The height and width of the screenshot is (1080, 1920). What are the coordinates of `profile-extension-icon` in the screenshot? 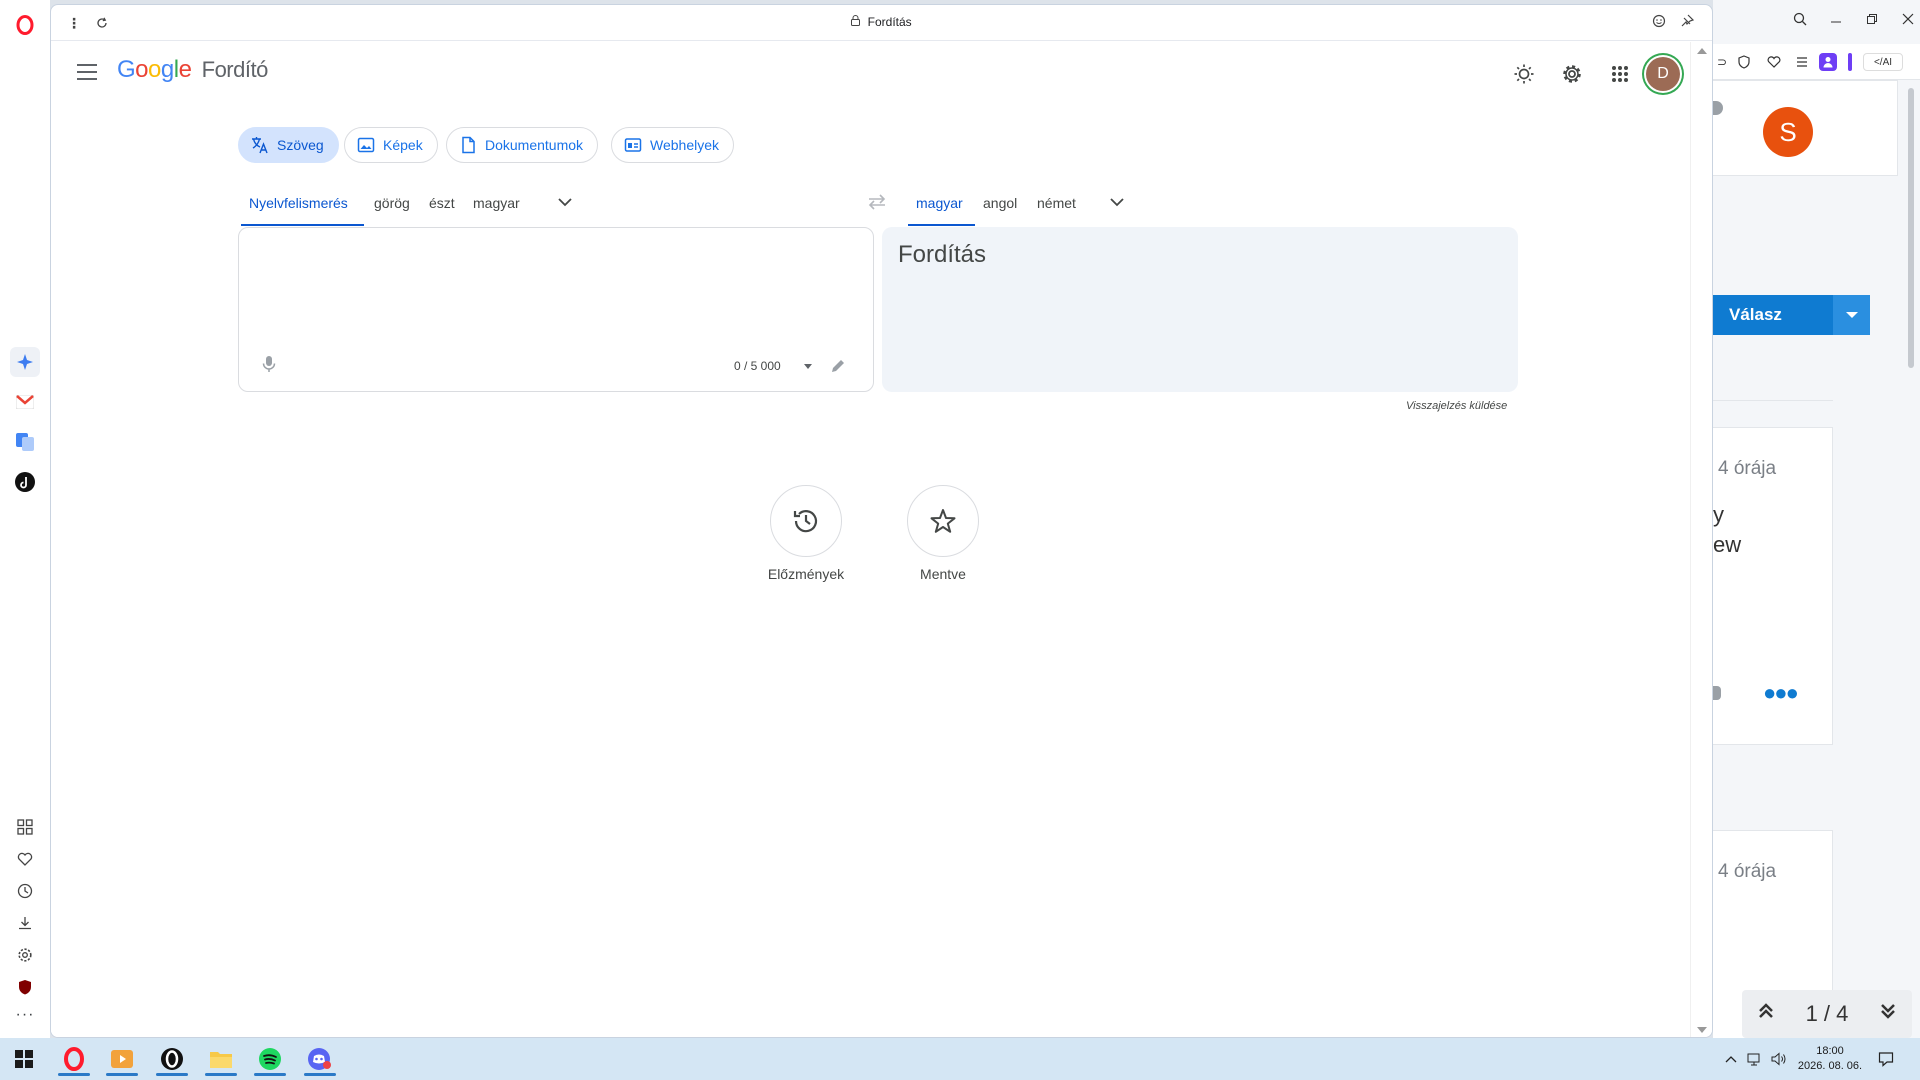 It's located at (1828, 62).